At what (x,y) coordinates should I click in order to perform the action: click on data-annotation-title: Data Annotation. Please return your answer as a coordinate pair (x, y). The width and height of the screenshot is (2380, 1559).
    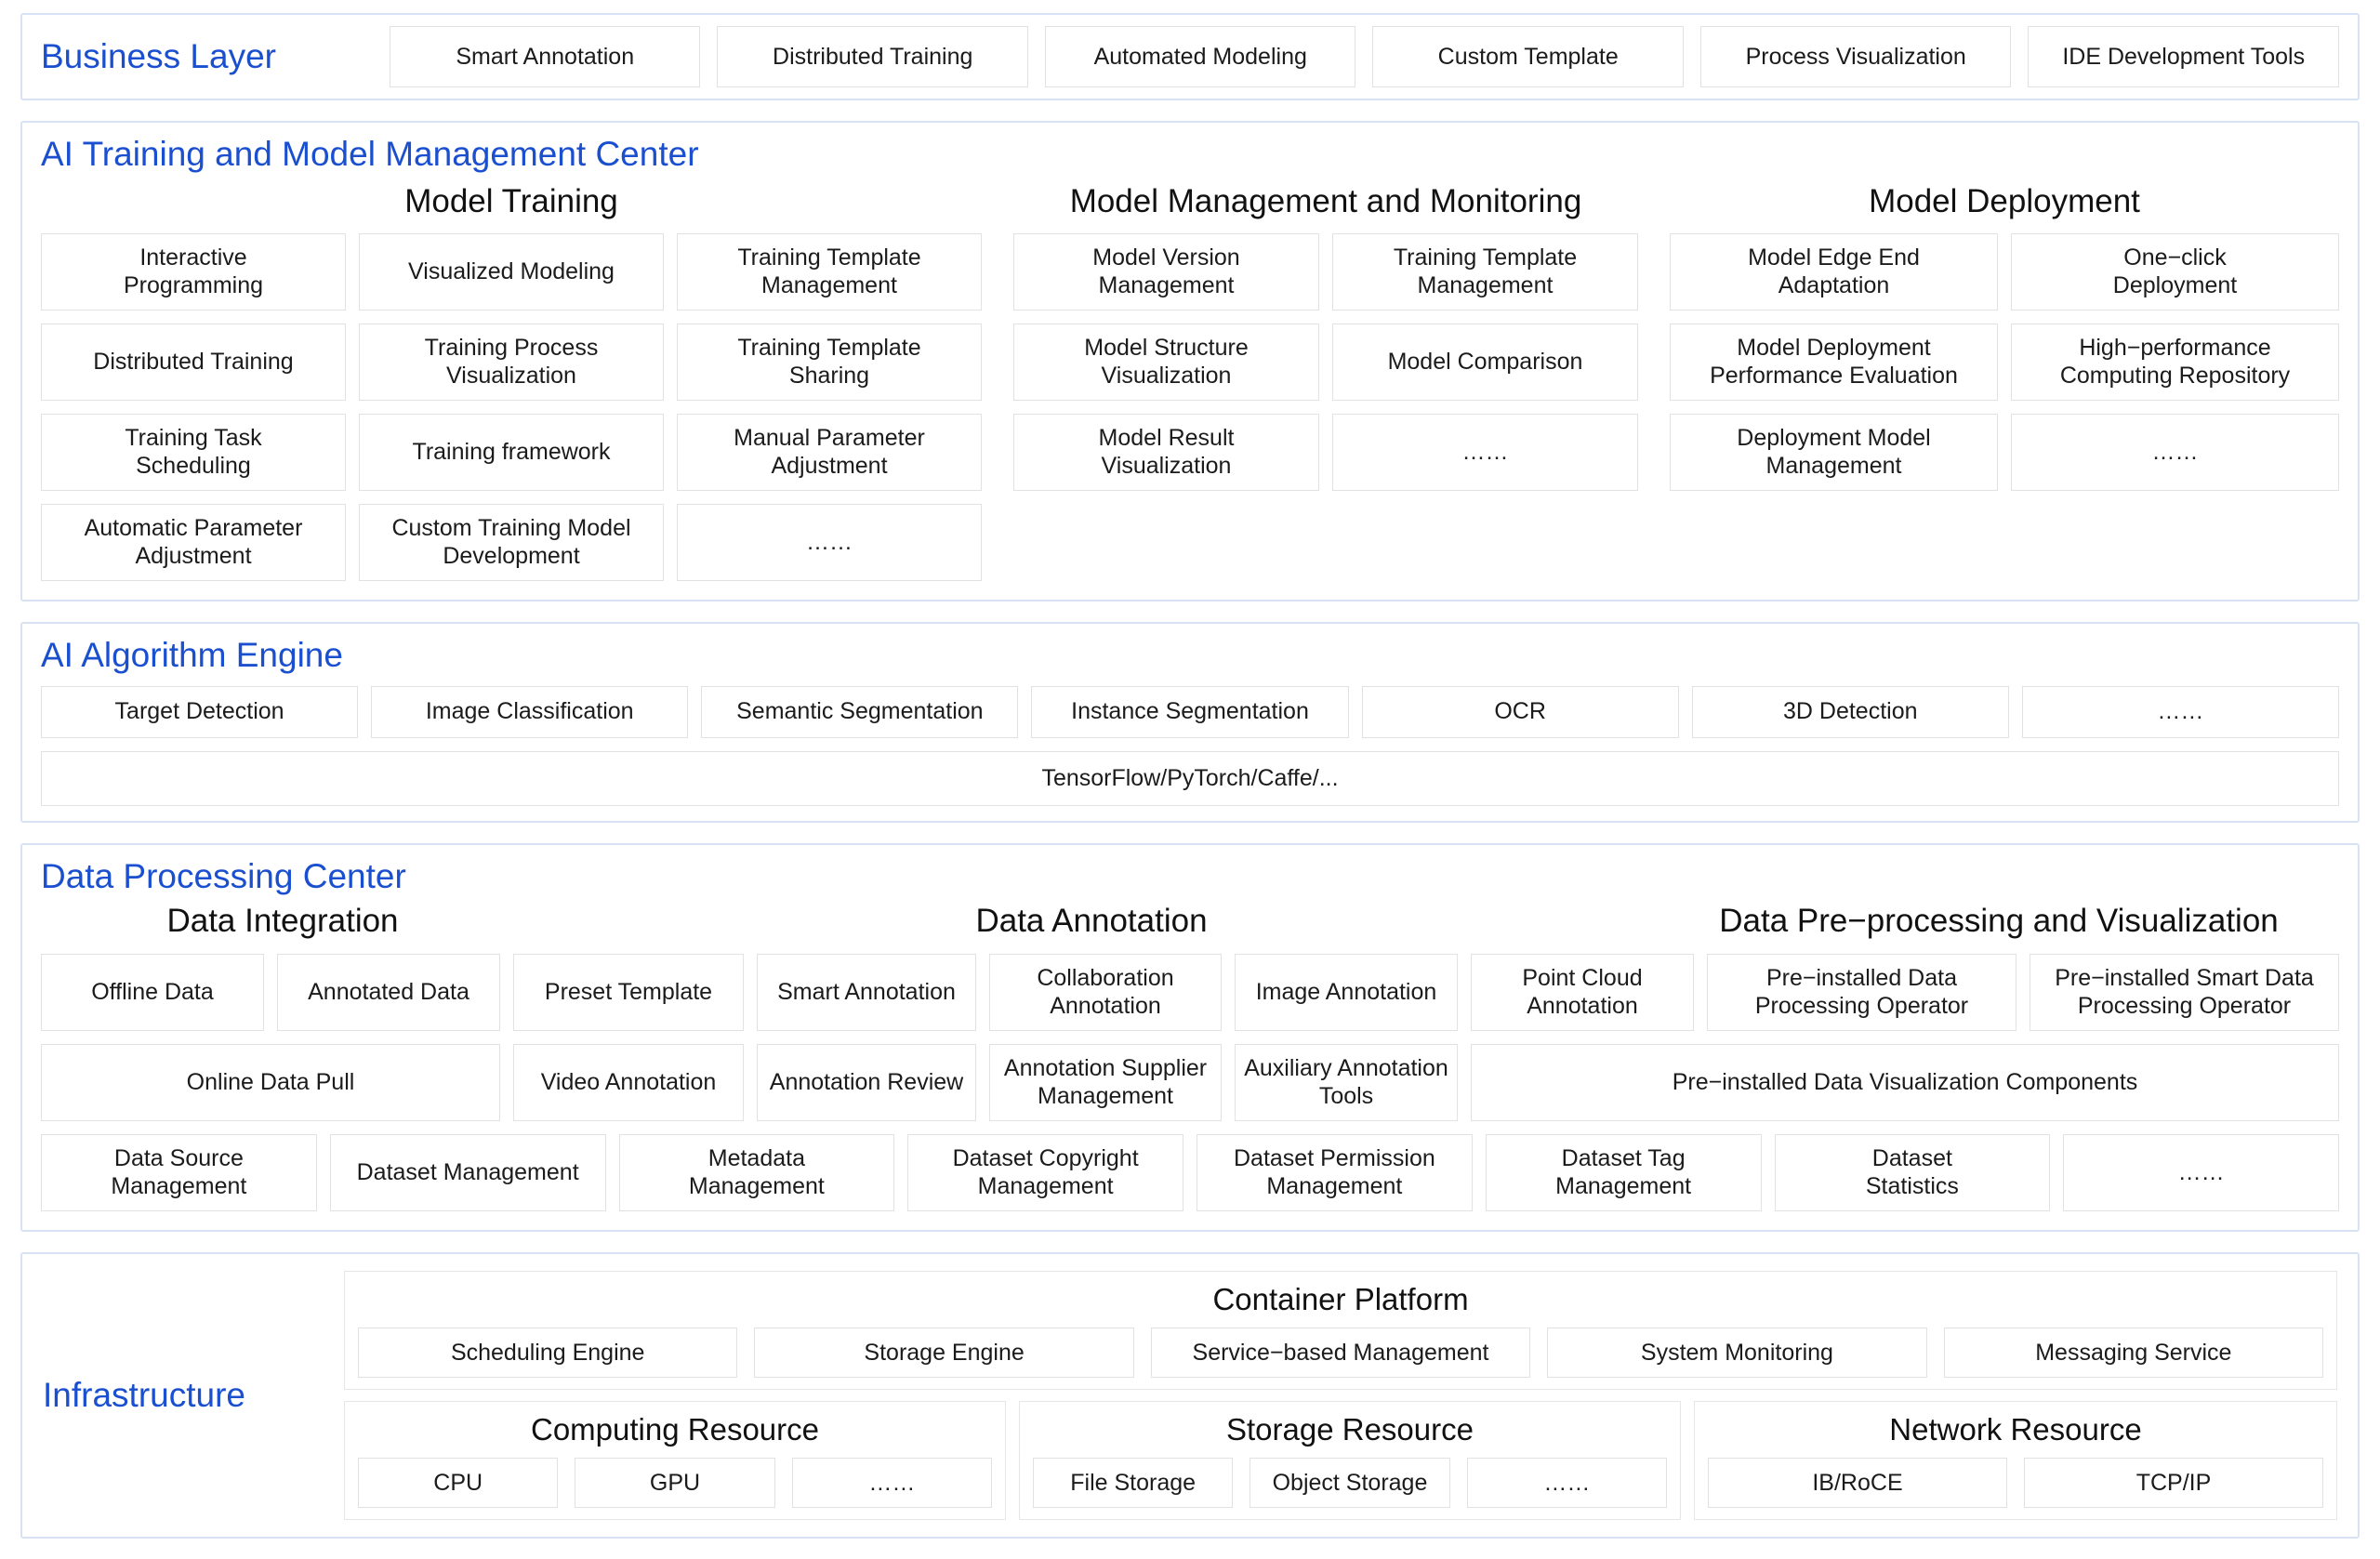
    Looking at the image, I should click on (1091, 921).